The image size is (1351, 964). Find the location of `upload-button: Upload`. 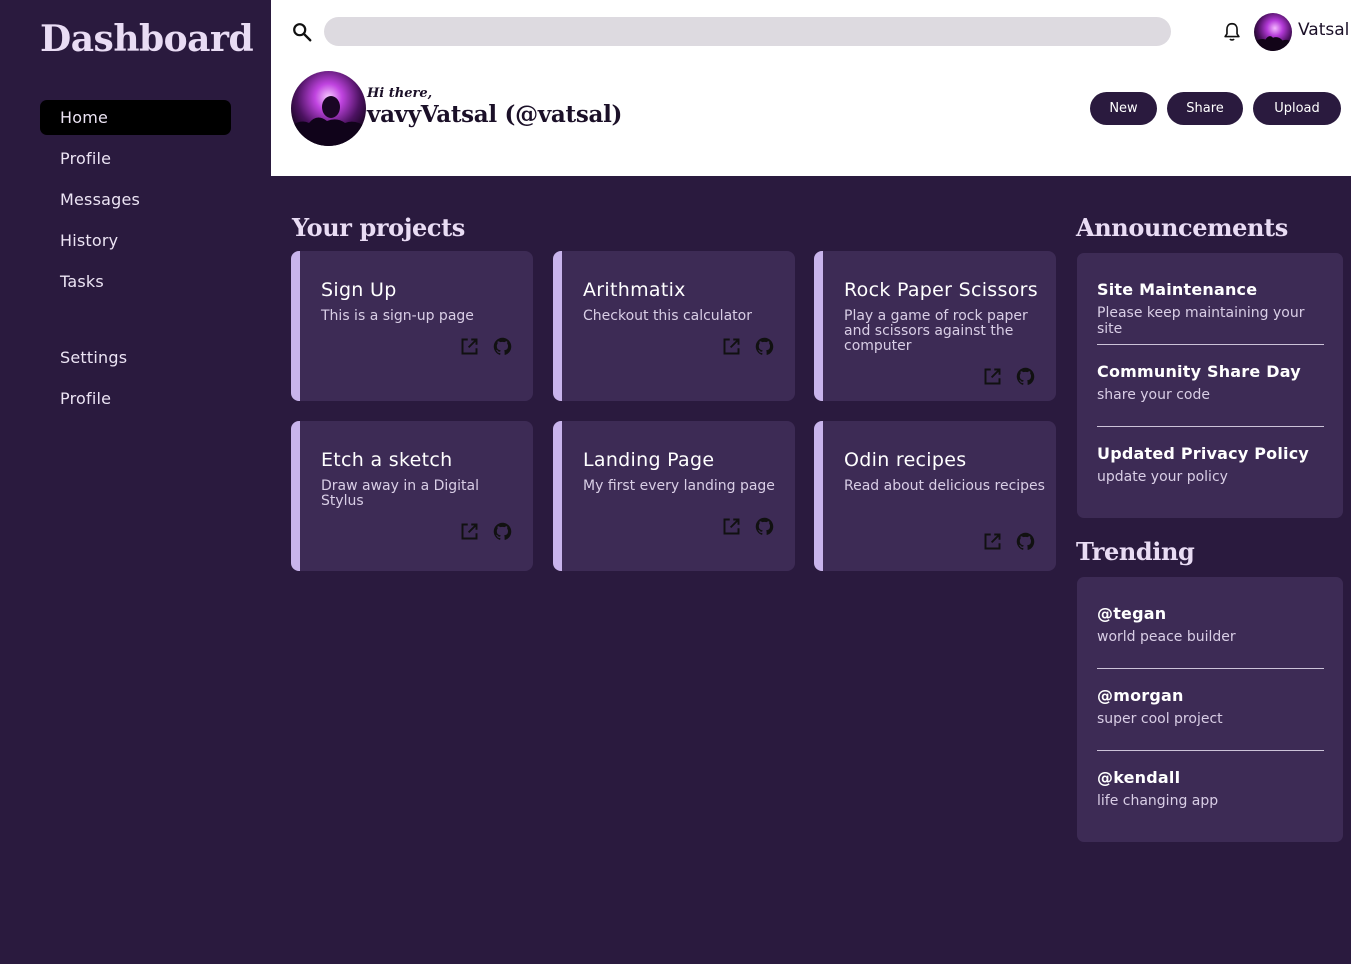

upload-button: Upload is located at coordinates (1297, 108).